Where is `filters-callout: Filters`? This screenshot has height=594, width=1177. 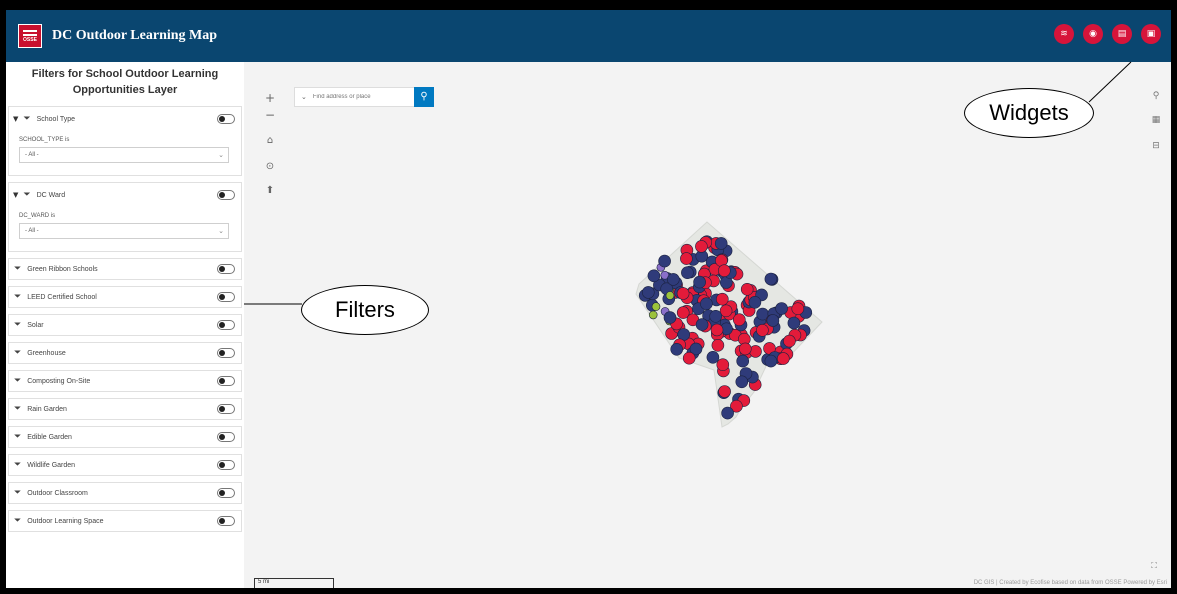
filters-callout: Filters is located at coordinates (365, 310).